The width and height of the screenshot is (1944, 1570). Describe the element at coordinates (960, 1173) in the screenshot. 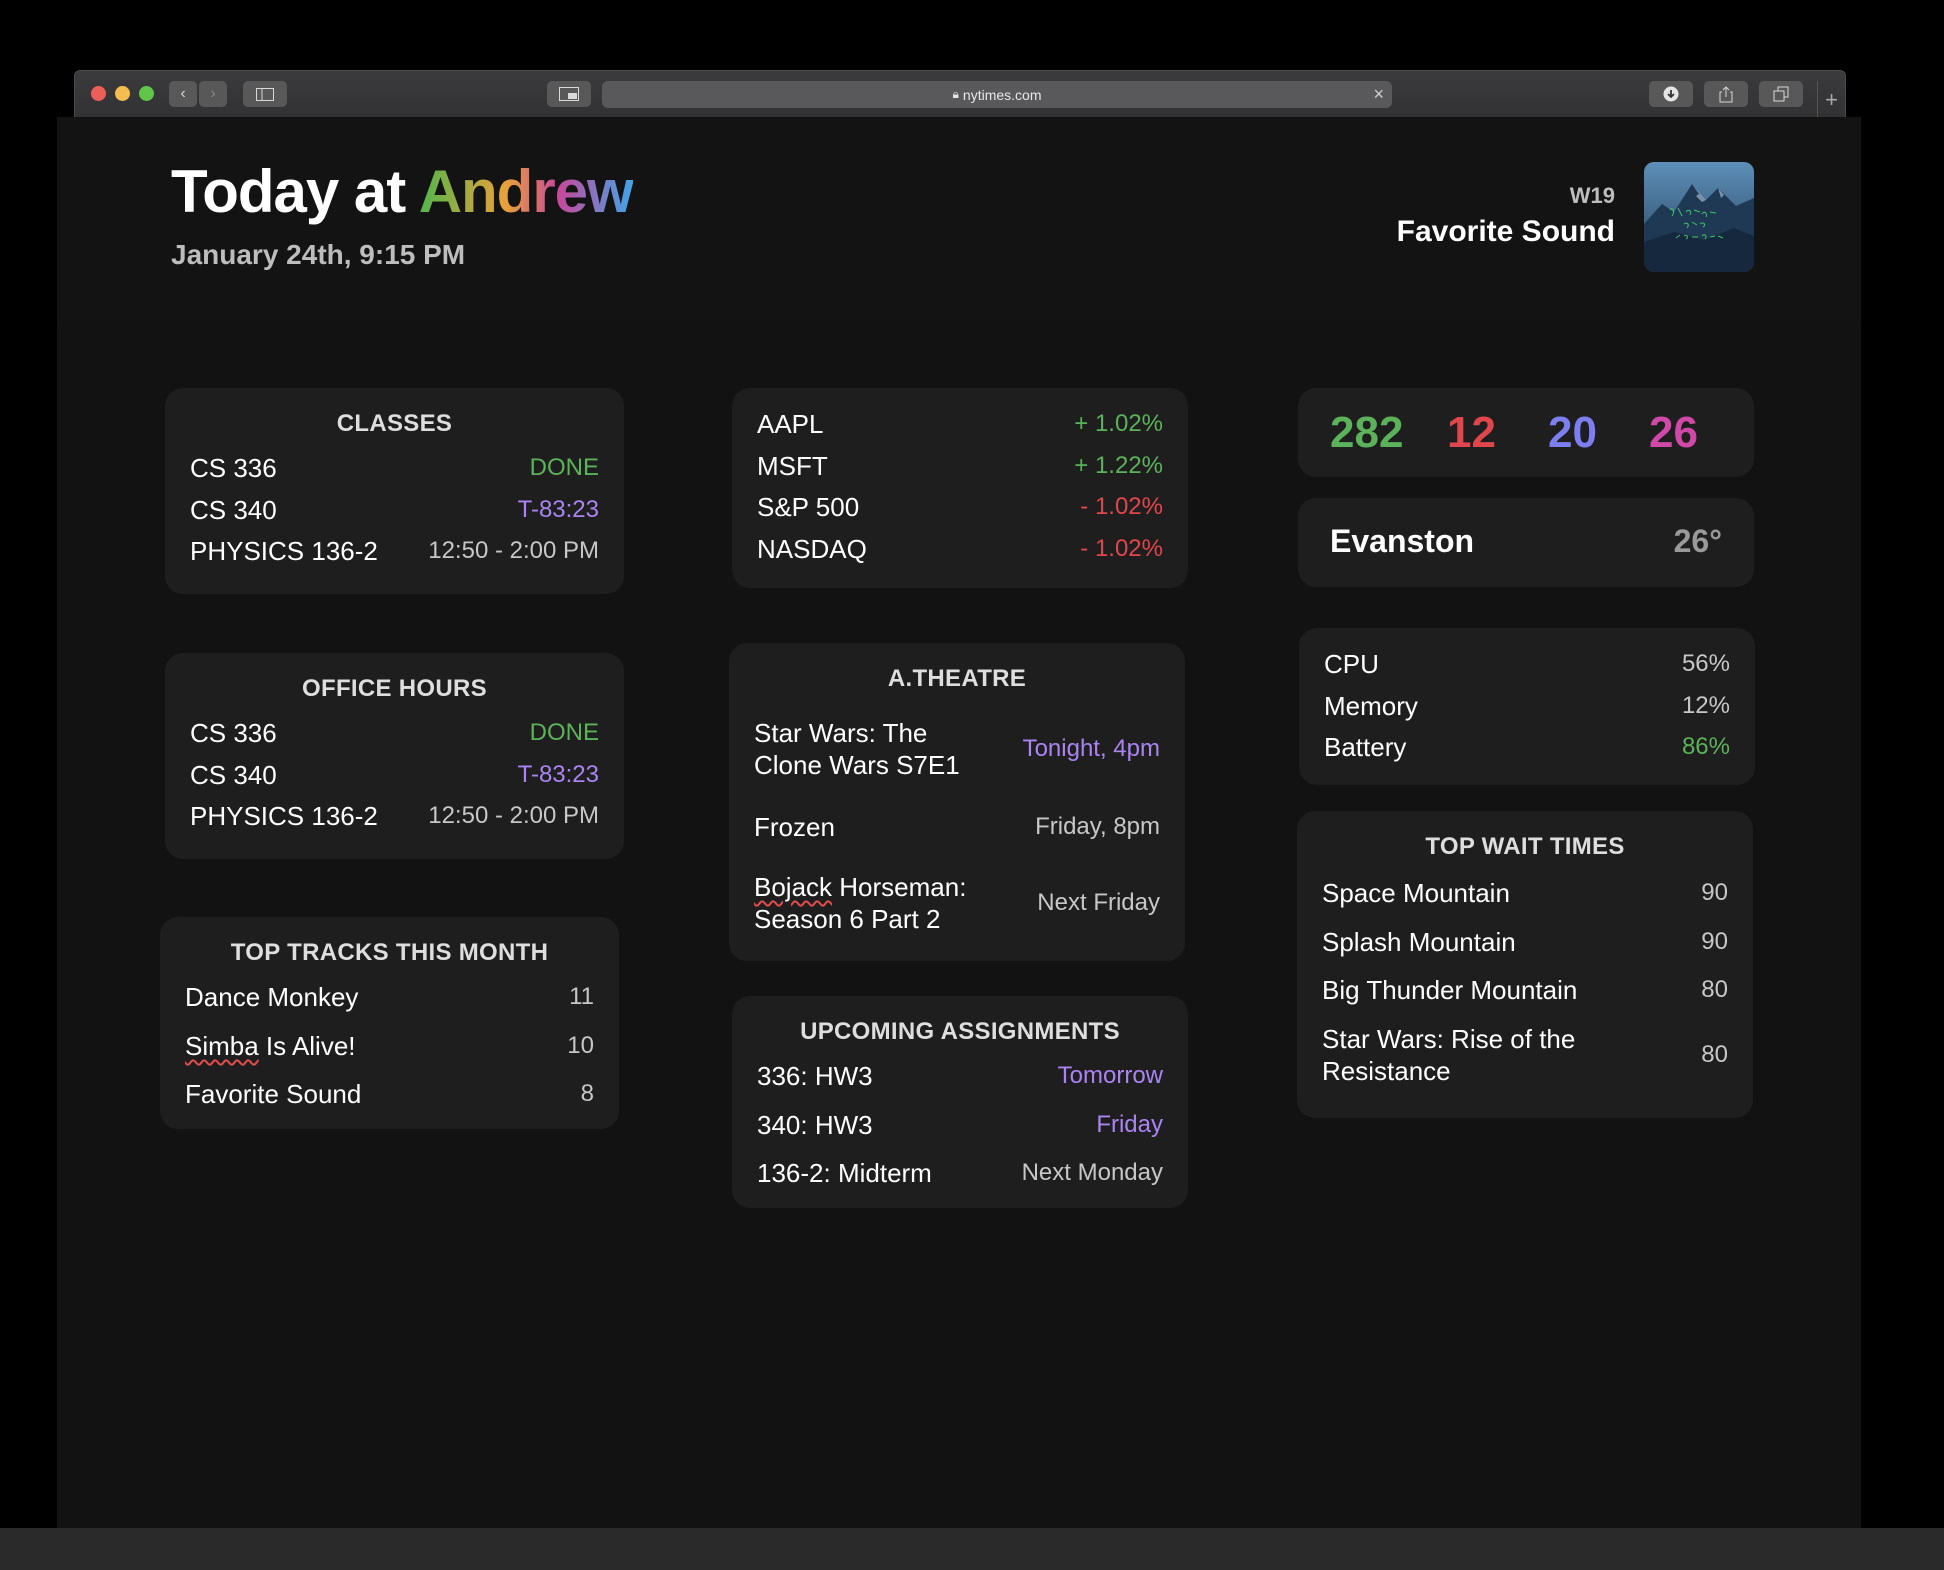

I see `assignment-row: 136-2: Midterm Next Monday` at that location.